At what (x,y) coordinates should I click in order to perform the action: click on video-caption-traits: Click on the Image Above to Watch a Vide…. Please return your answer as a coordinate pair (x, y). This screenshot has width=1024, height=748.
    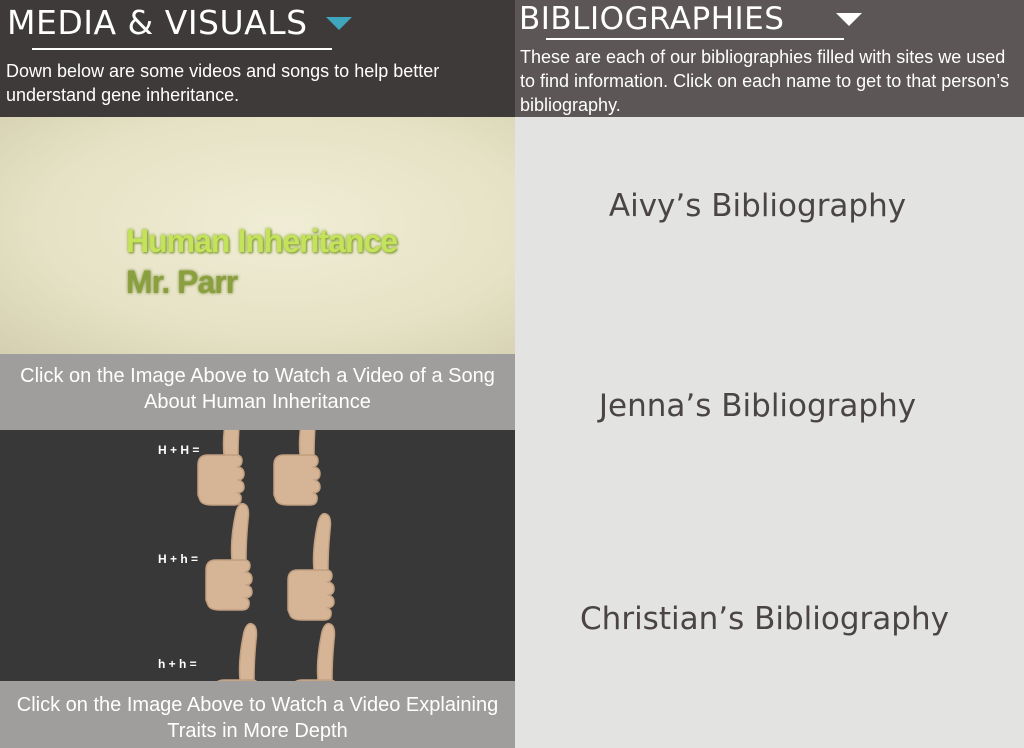
    Looking at the image, I should click on (257, 714).